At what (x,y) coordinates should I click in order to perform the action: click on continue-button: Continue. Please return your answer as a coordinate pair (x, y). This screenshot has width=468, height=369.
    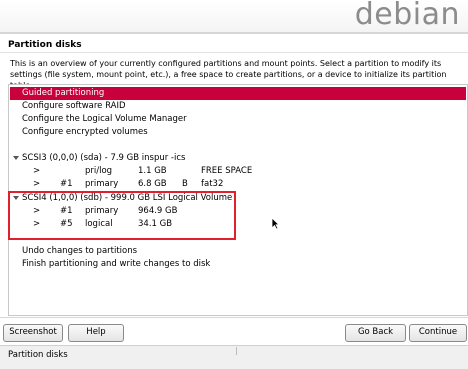
    Looking at the image, I should click on (438, 333).